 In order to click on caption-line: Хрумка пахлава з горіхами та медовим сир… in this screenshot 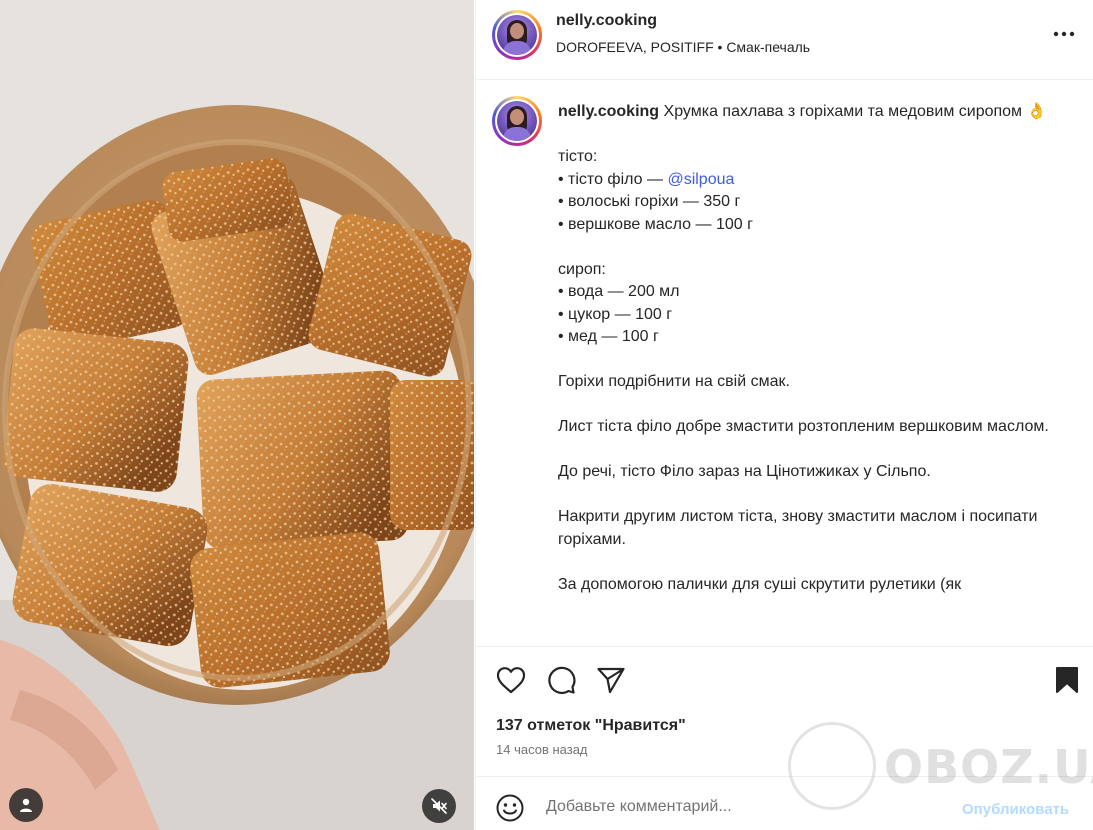, I will do `click(843, 111)`.